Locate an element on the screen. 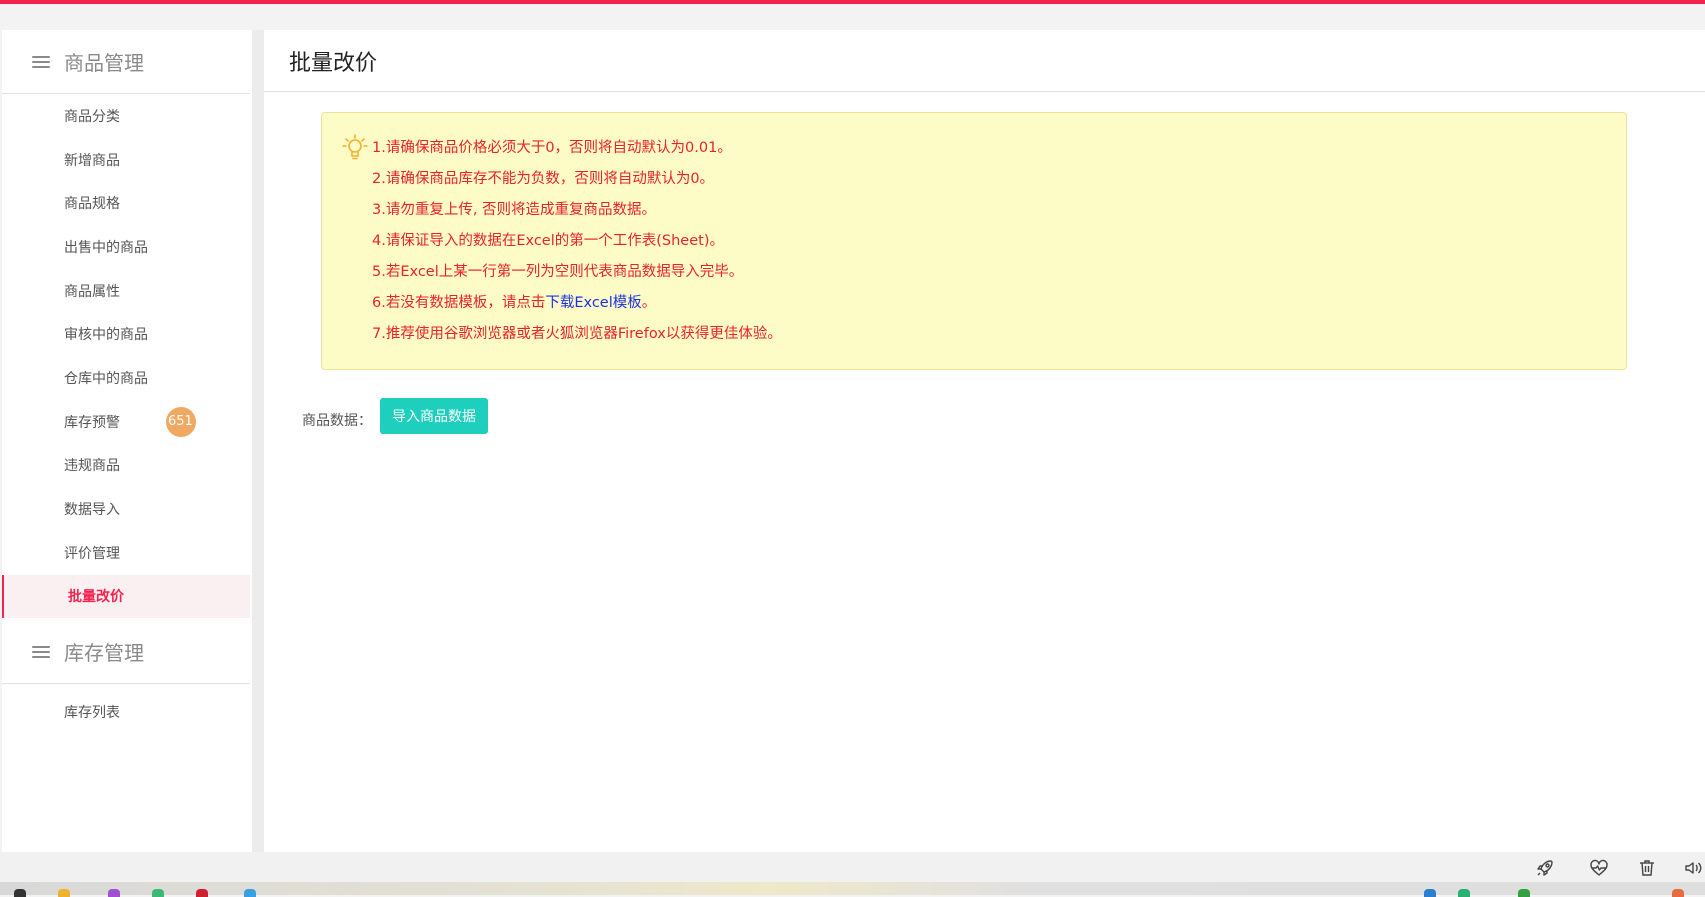 The width and height of the screenshot is (1705, 897). sidebar-item: 出售中的商品 is located at coordinates (126, 247).